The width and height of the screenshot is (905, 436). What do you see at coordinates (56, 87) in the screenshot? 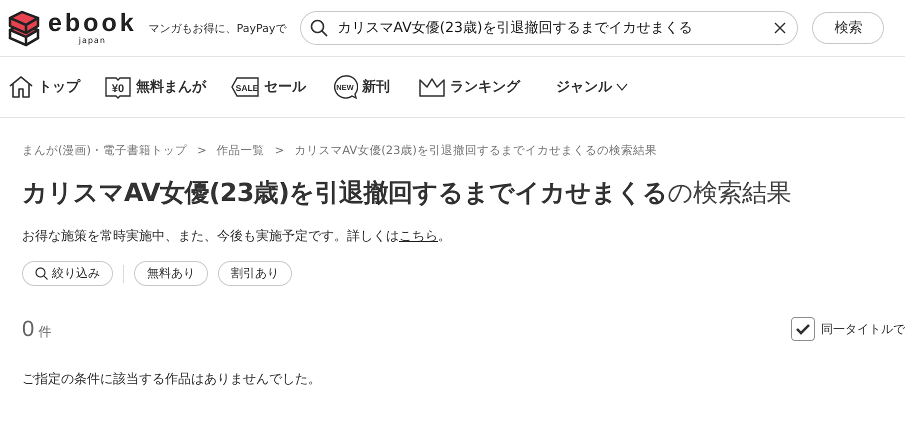
I see `nav-link: トップ` at bounding box center [56, 87].